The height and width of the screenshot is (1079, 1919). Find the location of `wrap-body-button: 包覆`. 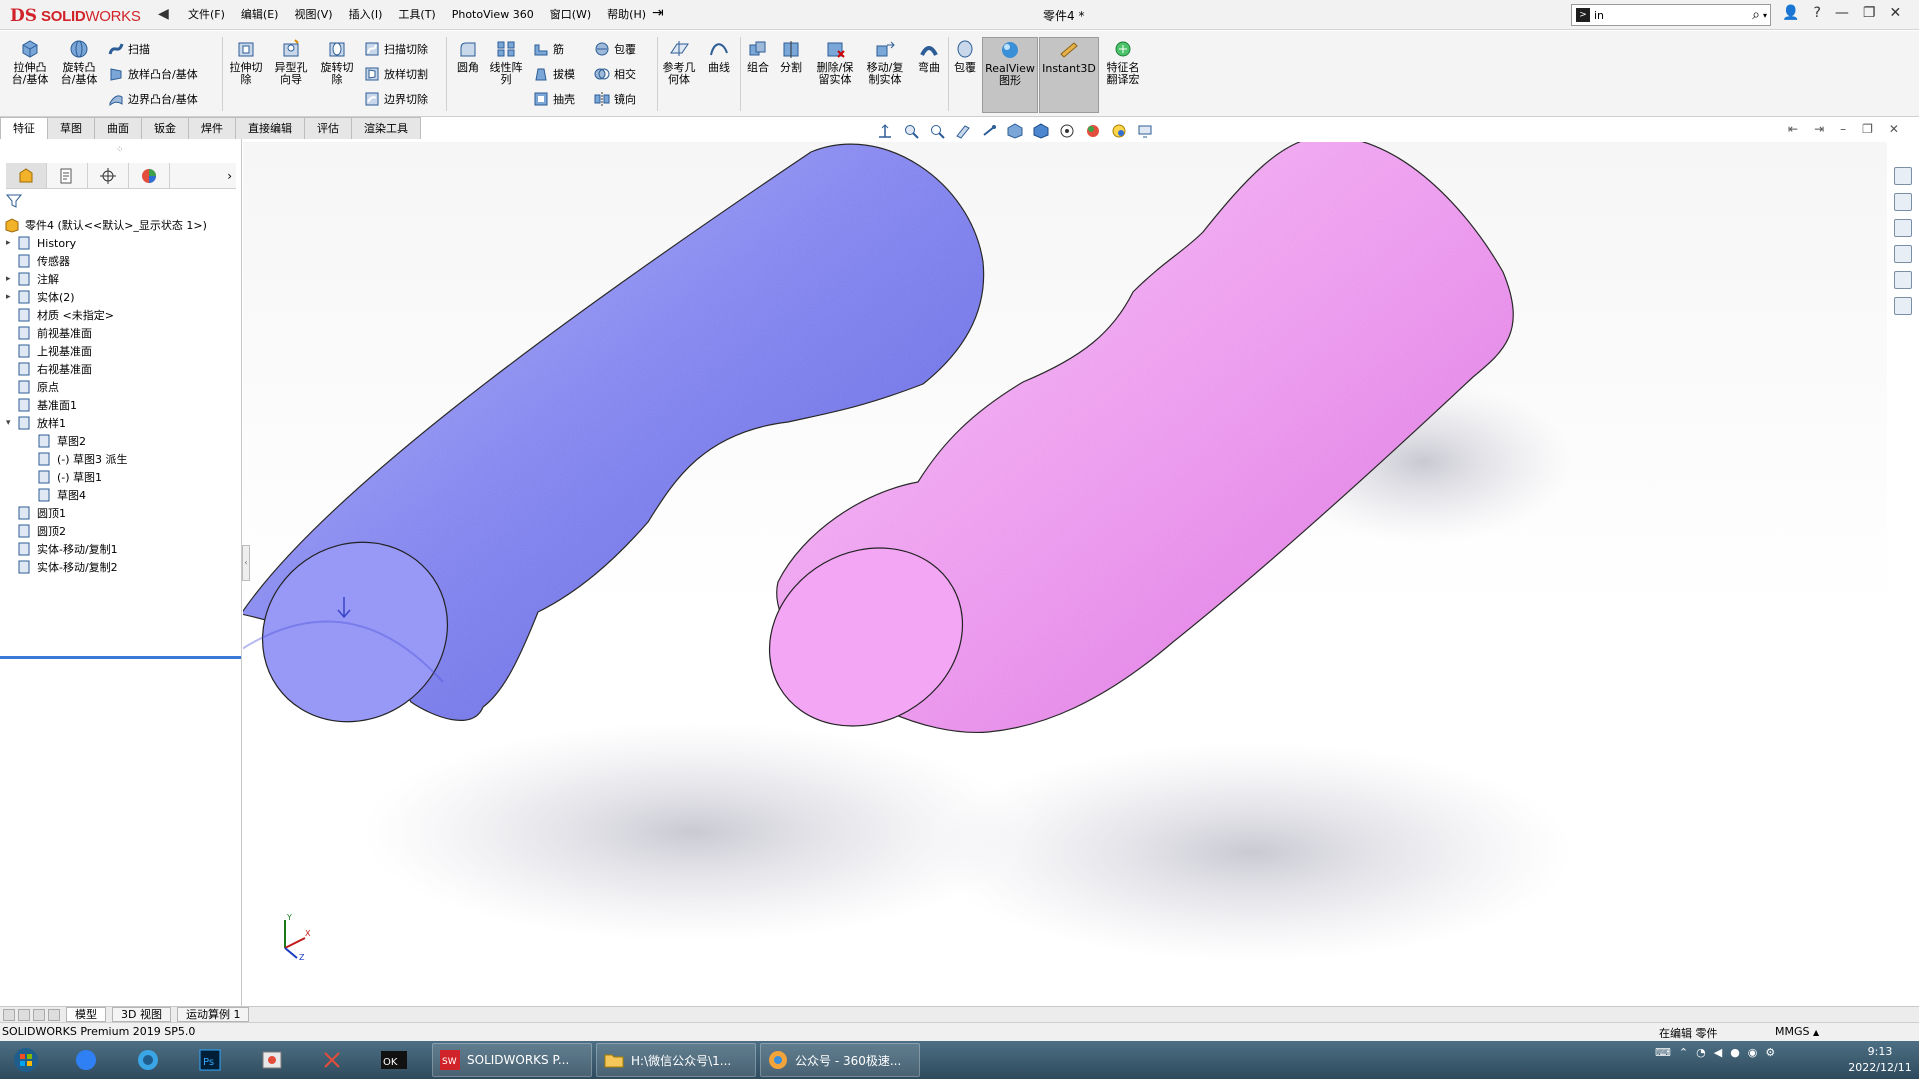

wrap-body-button: 包覆 is located at coordinates (965, 56).